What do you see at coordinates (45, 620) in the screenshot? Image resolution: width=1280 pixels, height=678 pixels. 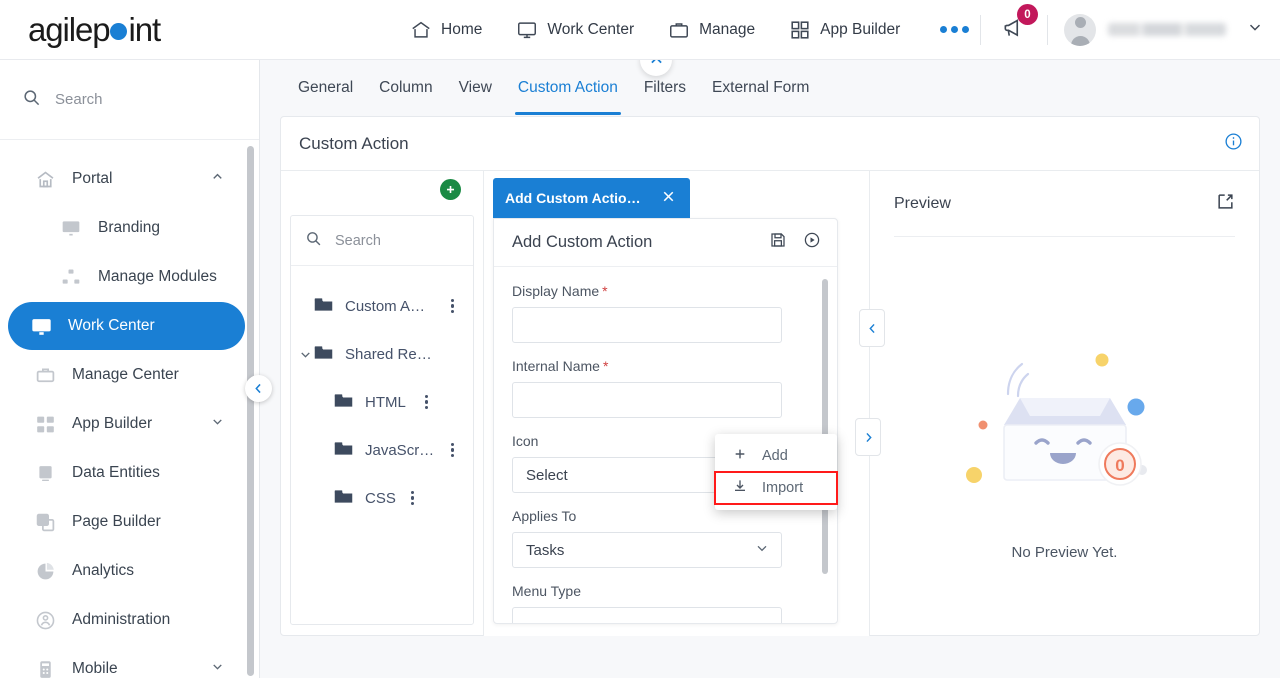 I see `administration-icon` at bounding box center [45, 620].